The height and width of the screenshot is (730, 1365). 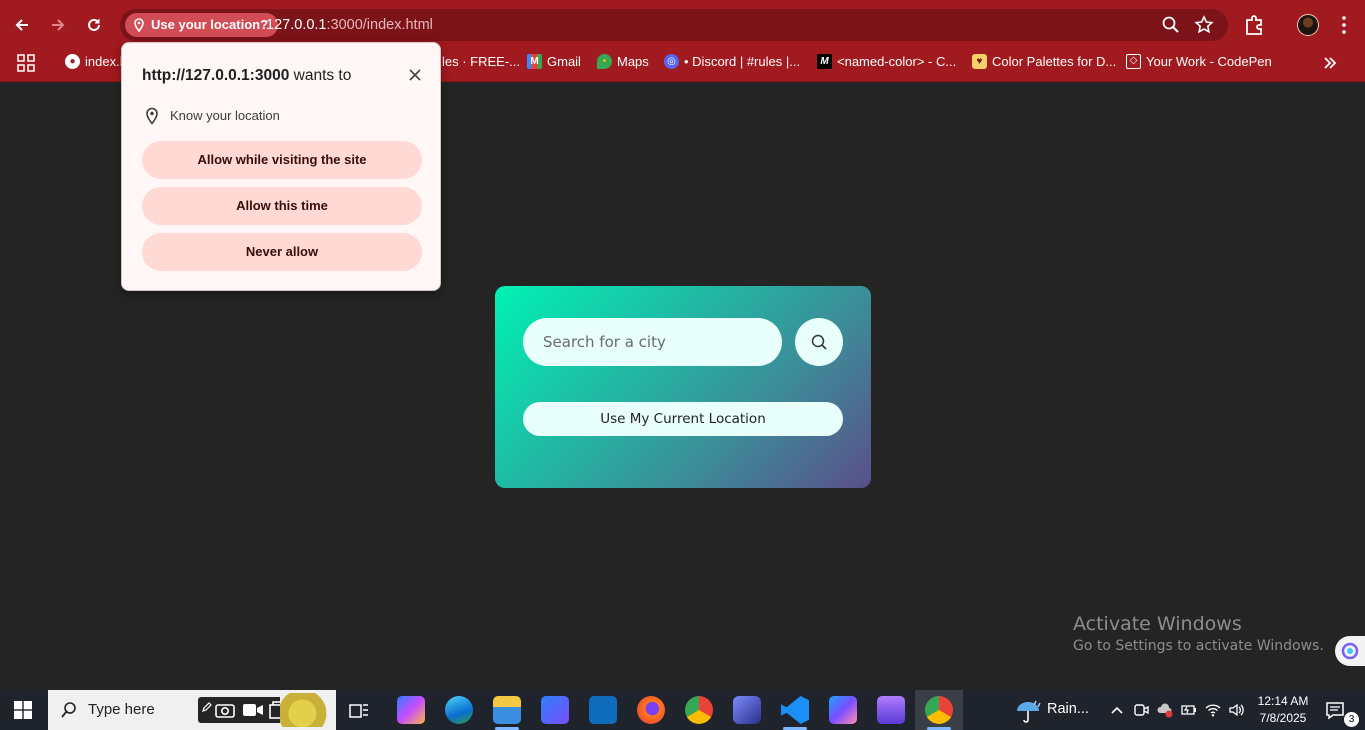 I want to click on permission-description: Know your location, so click(x=225, y=115).